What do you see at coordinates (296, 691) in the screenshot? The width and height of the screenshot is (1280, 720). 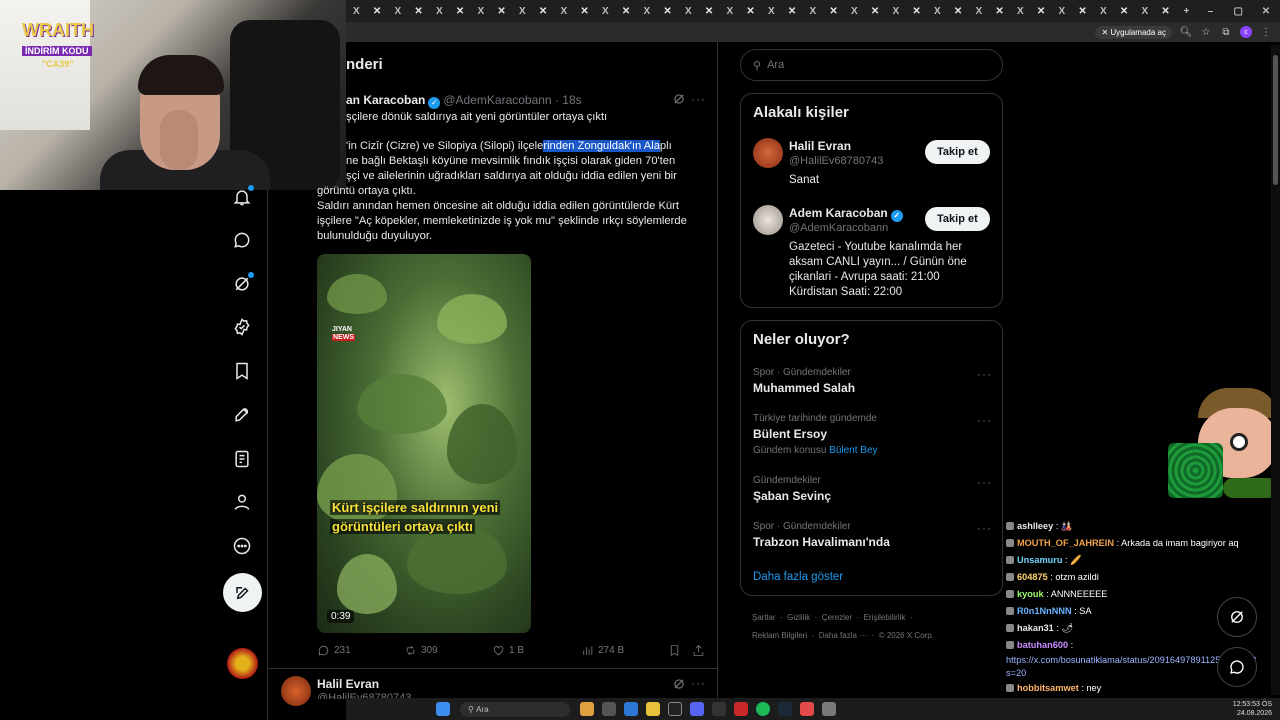 I see `next-tweet-avatar` at bounding box center [296, 691].